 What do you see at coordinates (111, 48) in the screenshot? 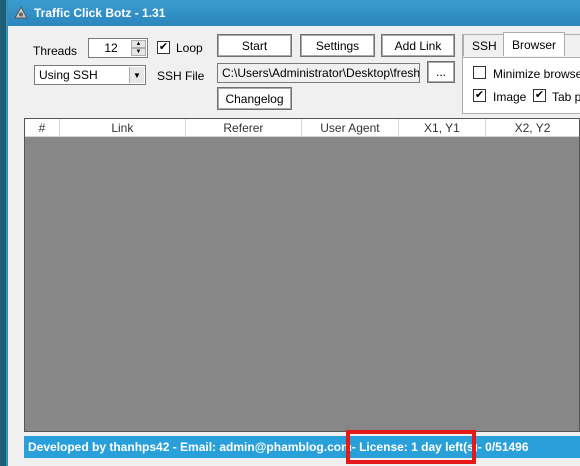
I see `threads-value: 12` at bounding box center [111, 48].